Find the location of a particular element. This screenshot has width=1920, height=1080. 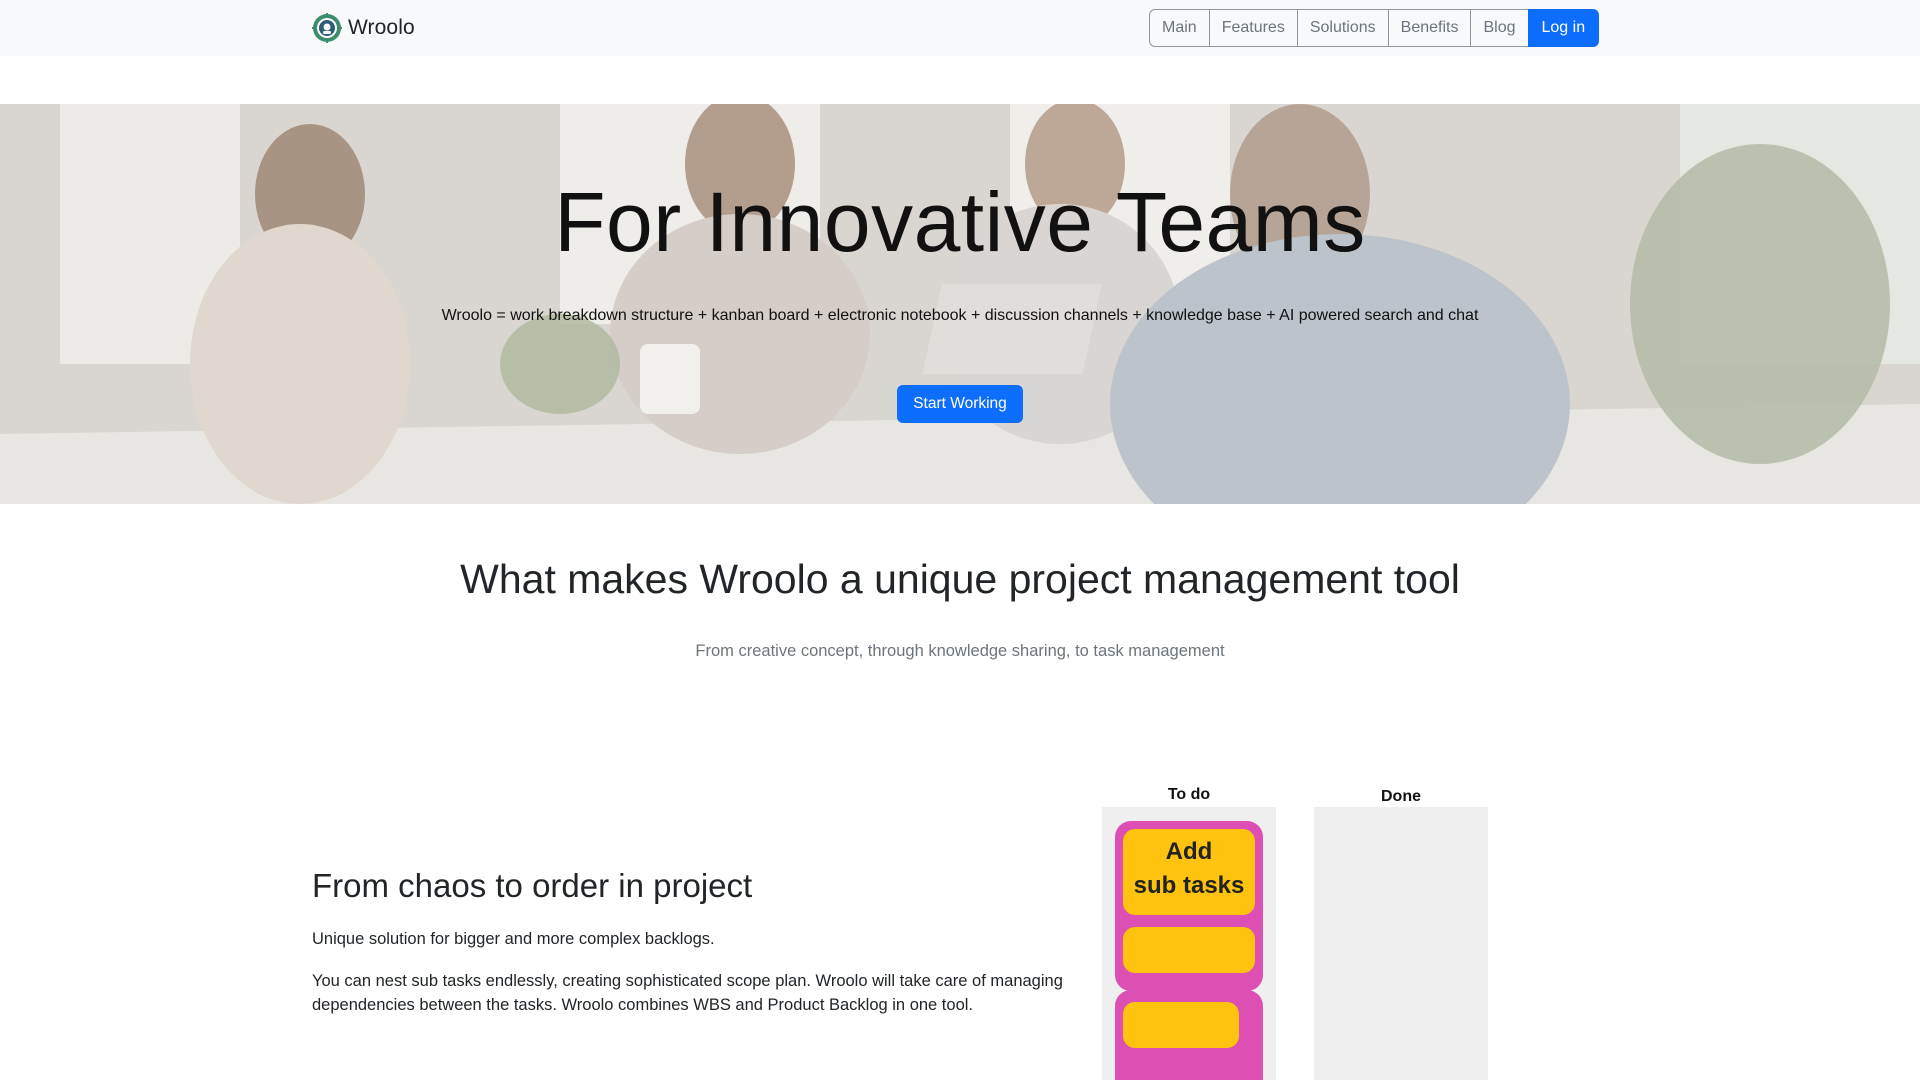

brand-link: Wroolo is located at coordinates (363, 28).